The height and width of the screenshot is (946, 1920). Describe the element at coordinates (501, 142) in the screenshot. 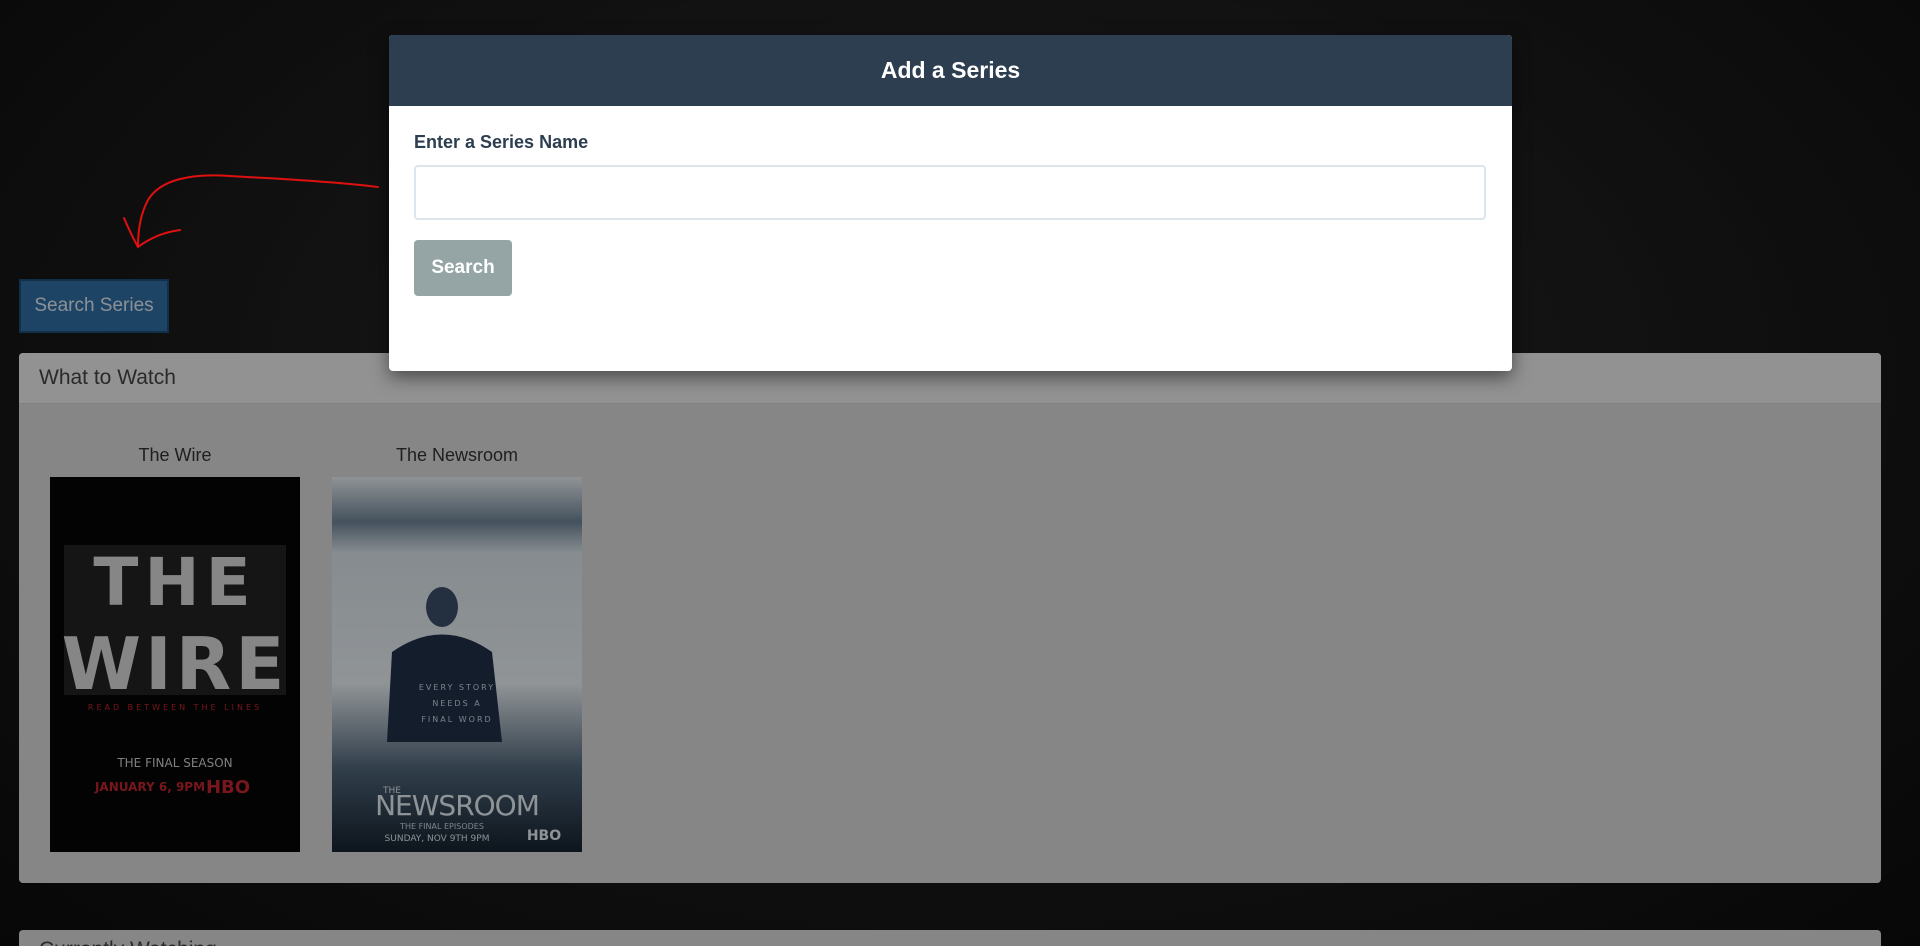

I see `series-name-label: Enter a Series Name` at that location.